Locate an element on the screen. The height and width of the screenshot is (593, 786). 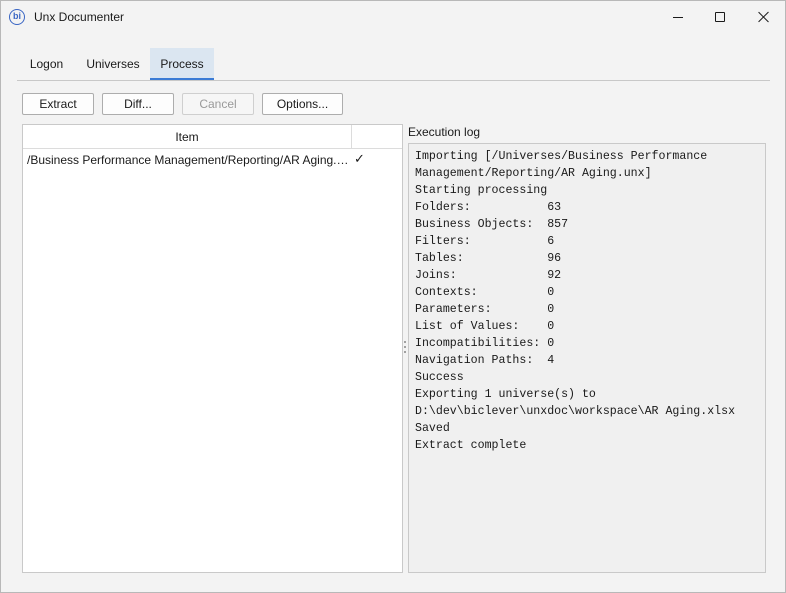
tab-divider is located at coordinates (393, 80).